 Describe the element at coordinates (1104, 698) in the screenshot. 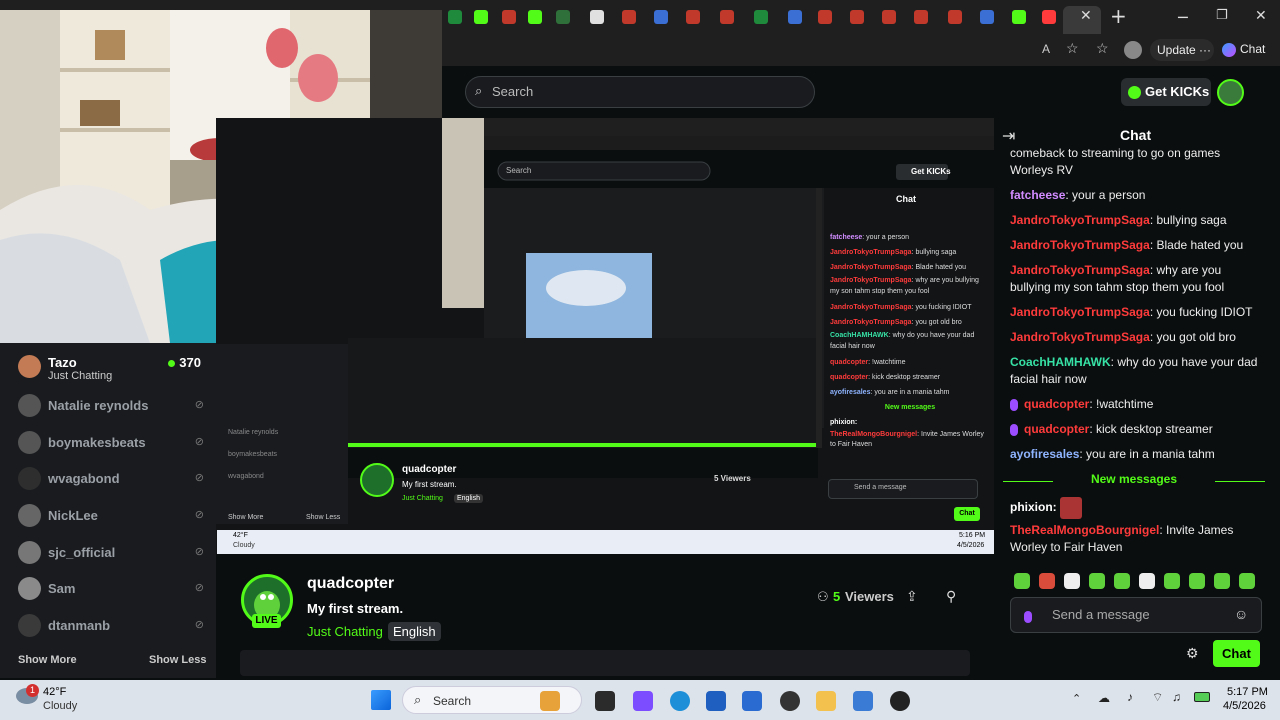

I see `onedrive-icon: ☁` at that location.